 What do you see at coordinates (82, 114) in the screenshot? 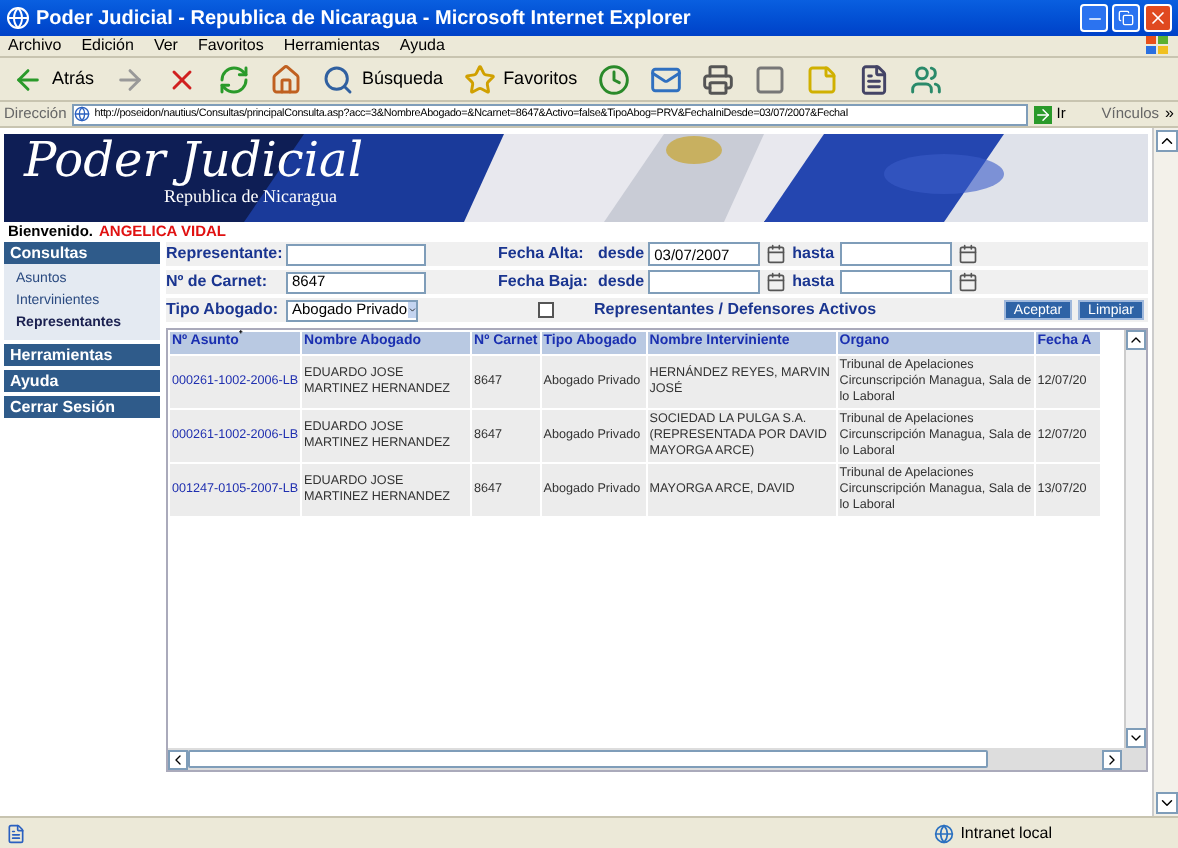
I see `page-icon` at bounding box center [82, 114].